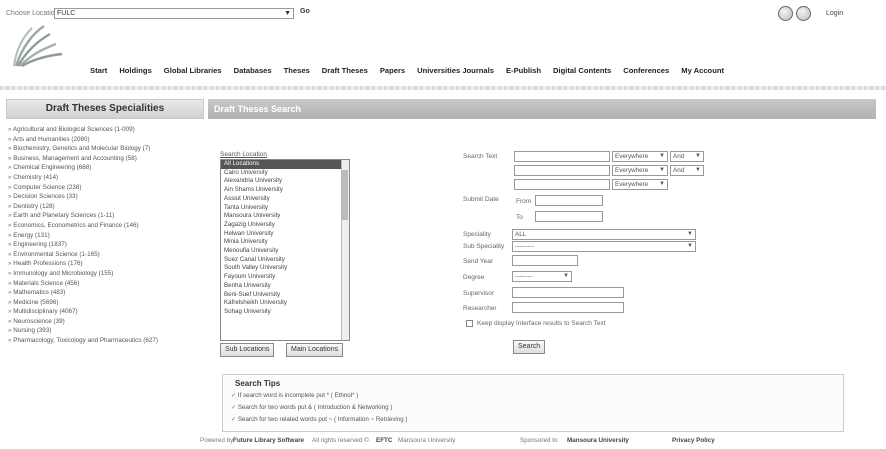  I want to click on list-item: Fayoum University, so click(281, 277).